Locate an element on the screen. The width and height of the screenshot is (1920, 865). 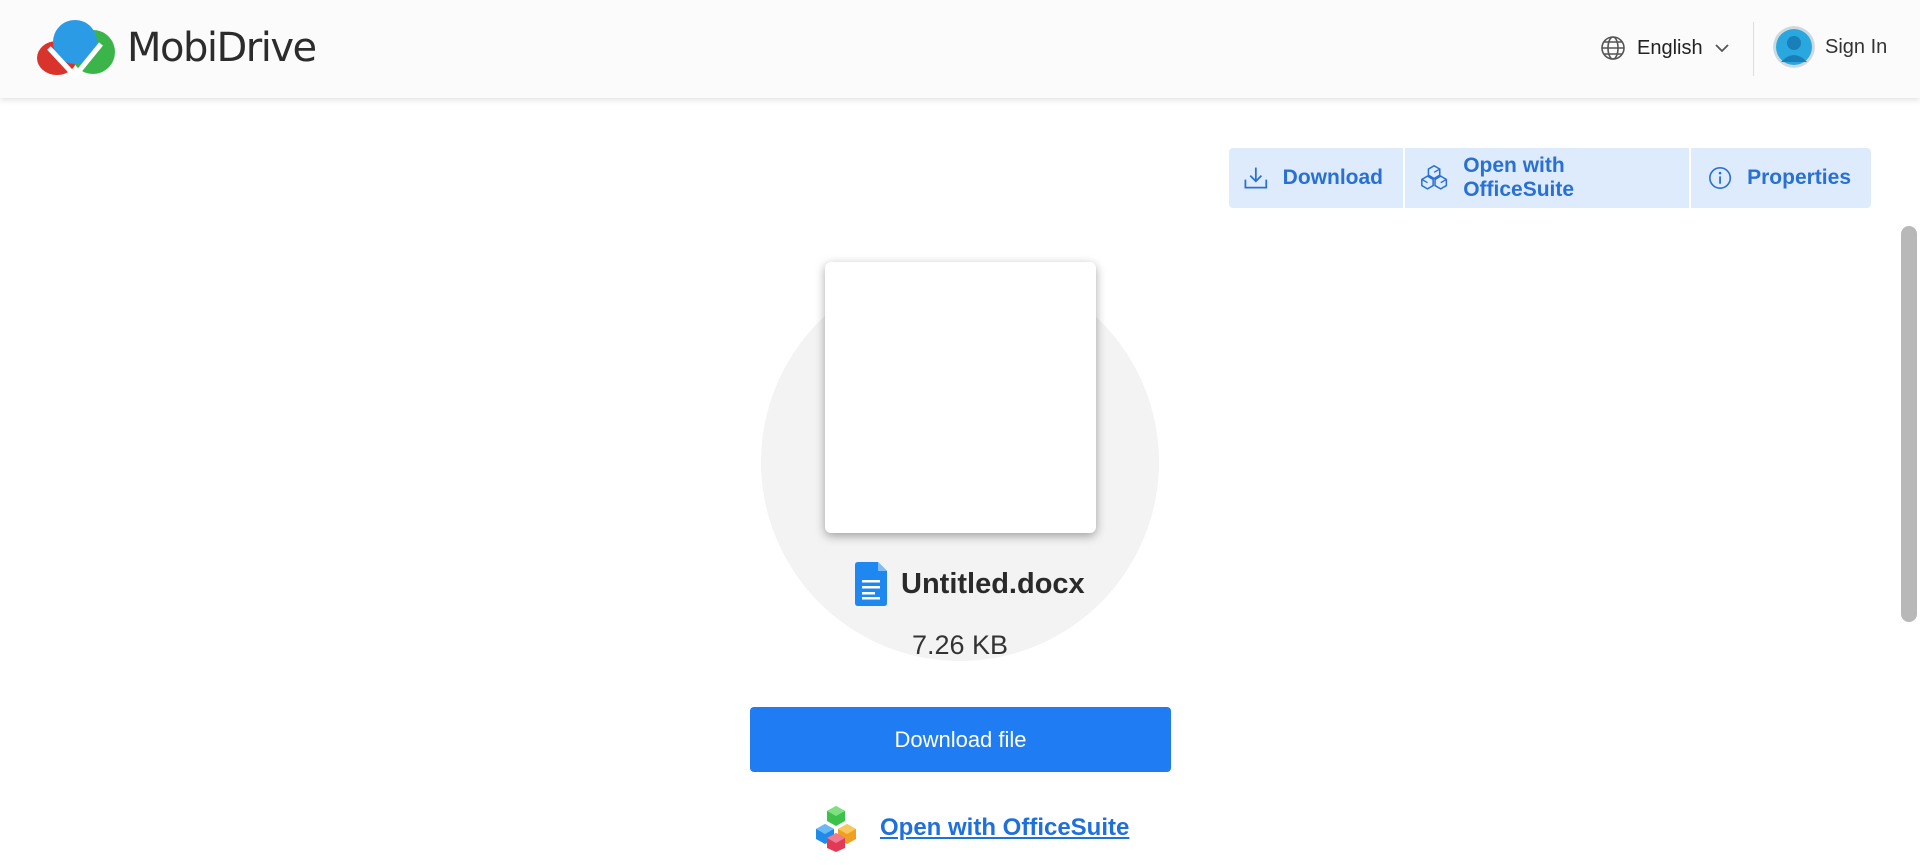
info-icon is located at coordinates (1720, 178).